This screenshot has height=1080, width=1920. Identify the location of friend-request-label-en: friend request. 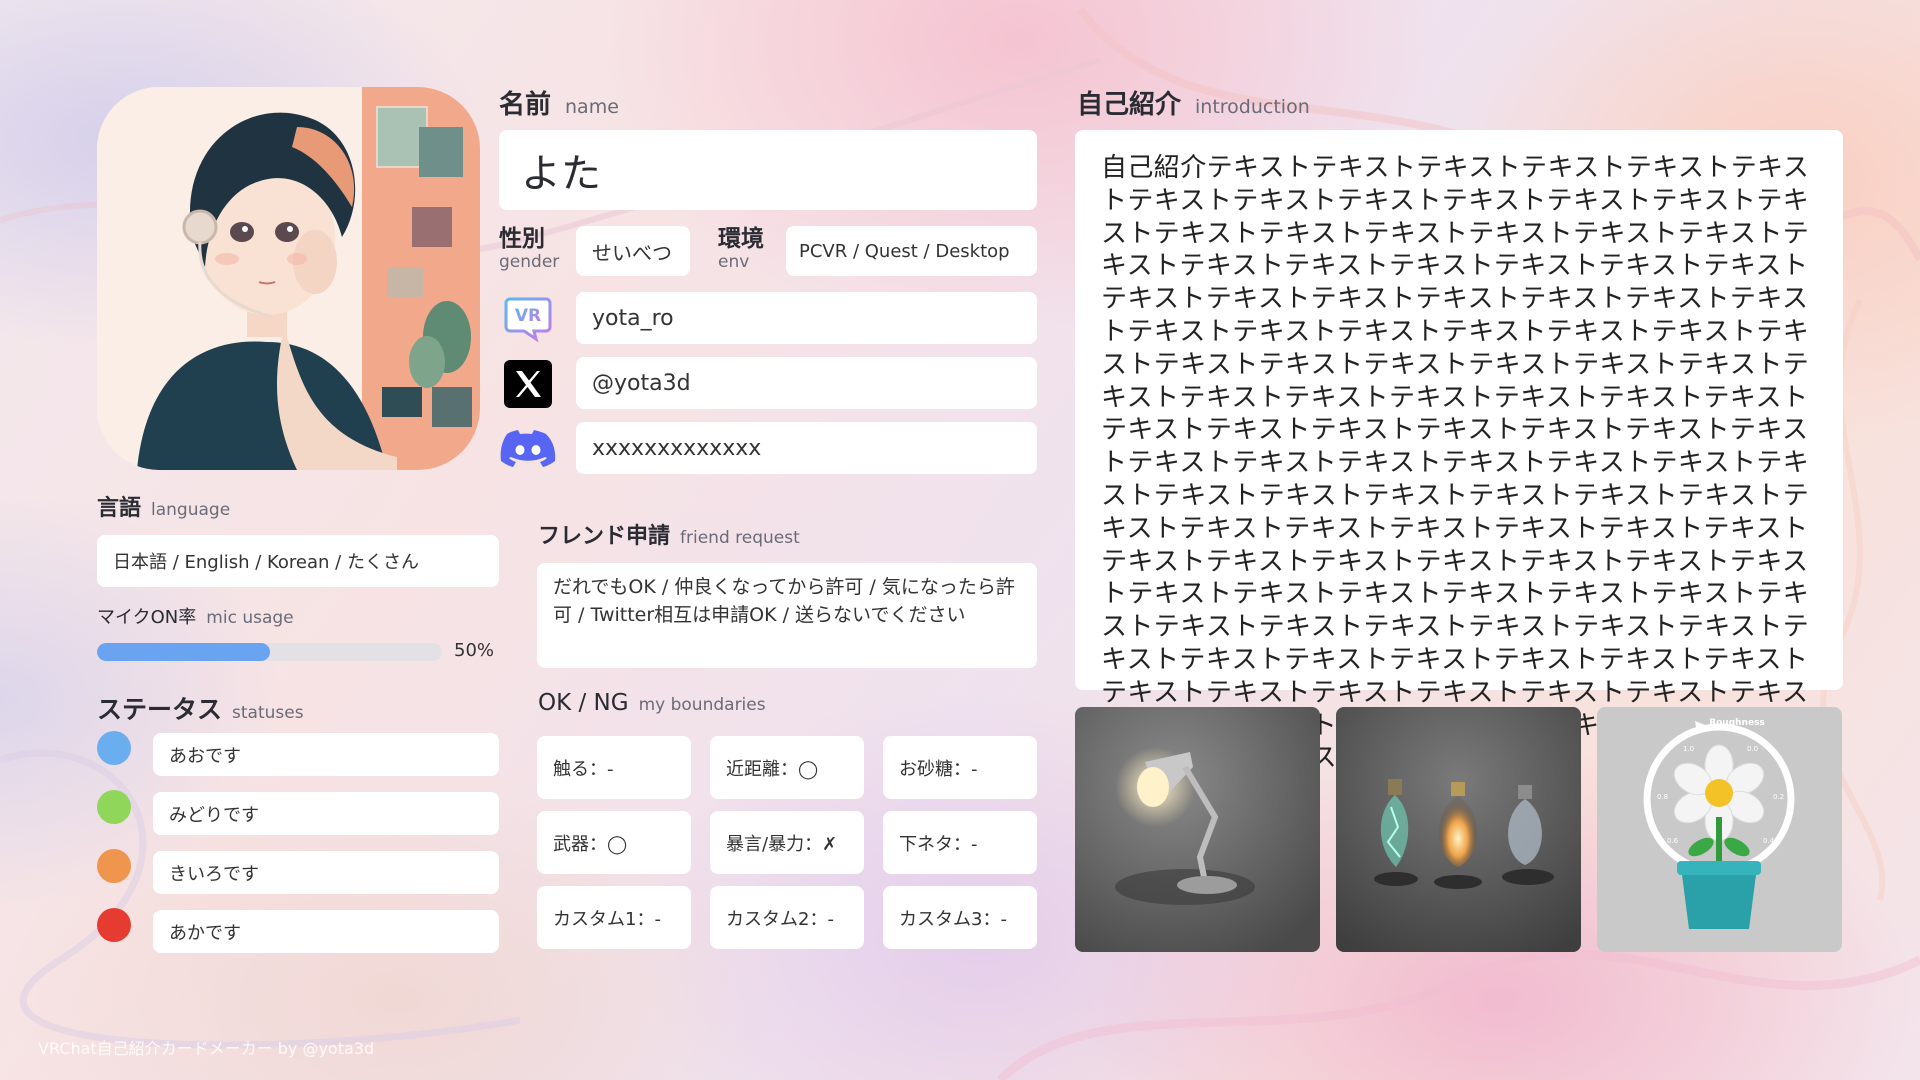
(740, 538).